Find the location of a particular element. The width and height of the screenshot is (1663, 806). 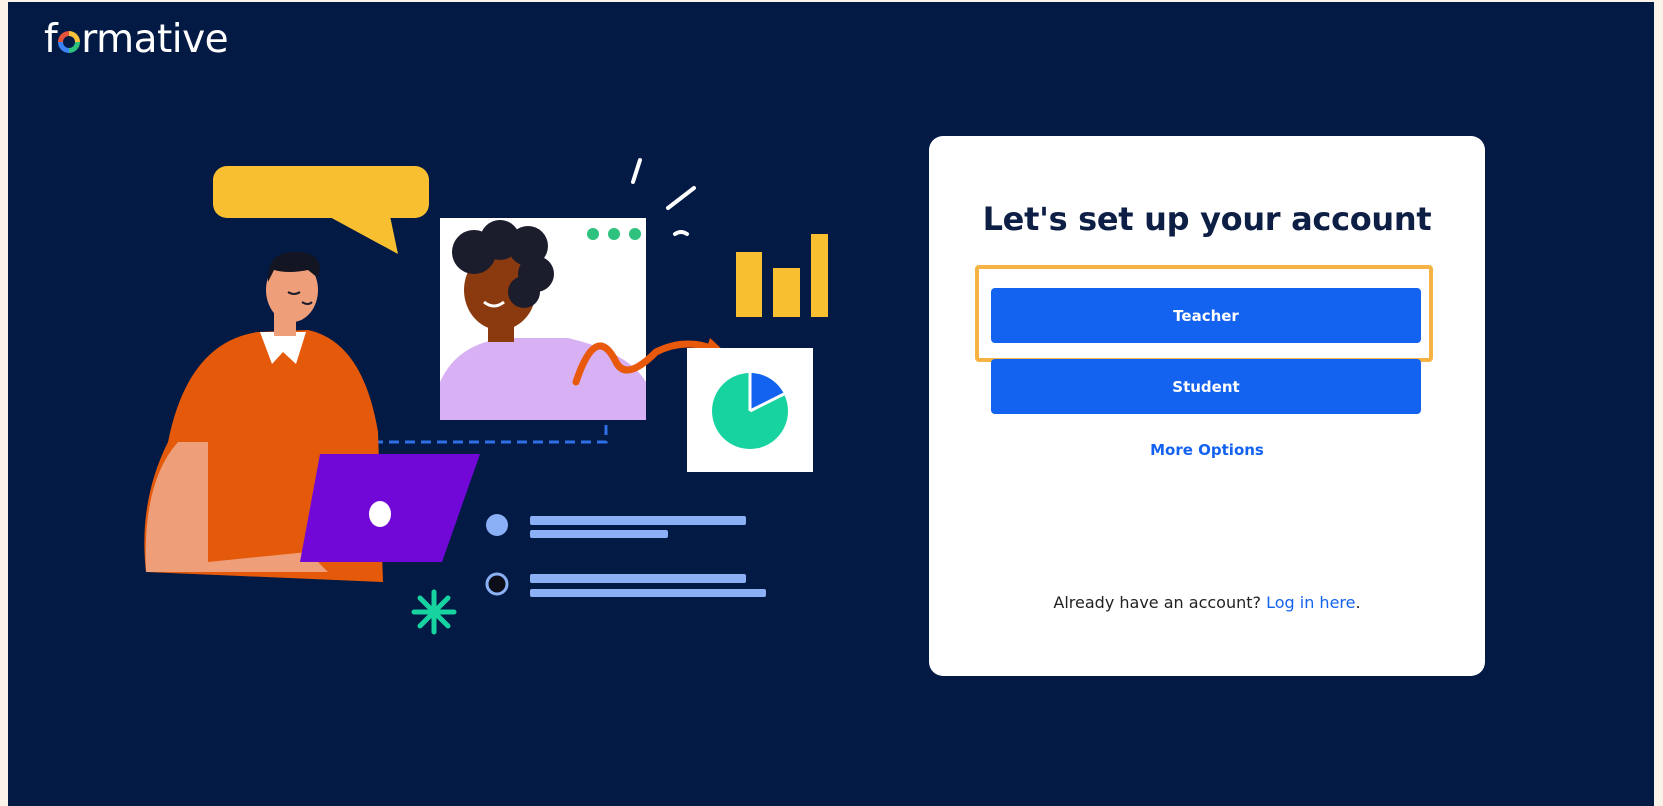

login-prompt-text: Already have an account? is located at coordinates (1157, 602).